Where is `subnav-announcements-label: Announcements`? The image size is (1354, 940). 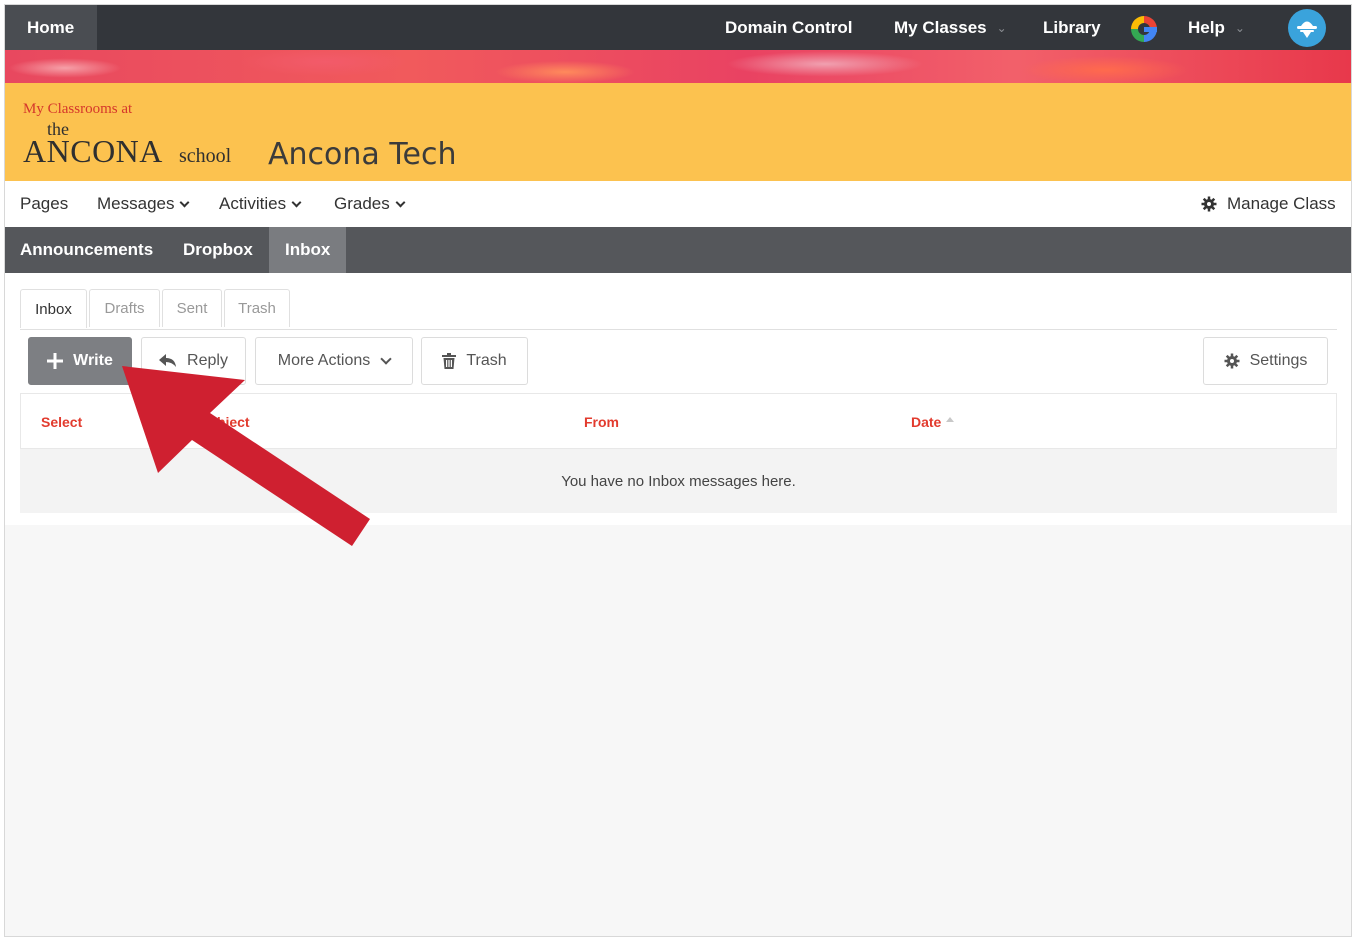
subnav-announcements-label: Announcements is located at coordinates (87, 249).